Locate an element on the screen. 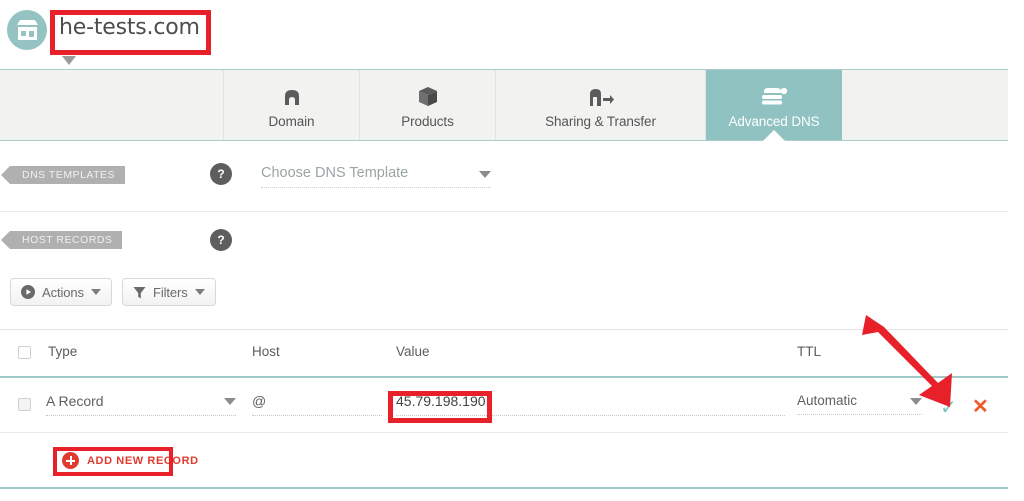  select-all-checkbox is located at coordinates (24, 352).